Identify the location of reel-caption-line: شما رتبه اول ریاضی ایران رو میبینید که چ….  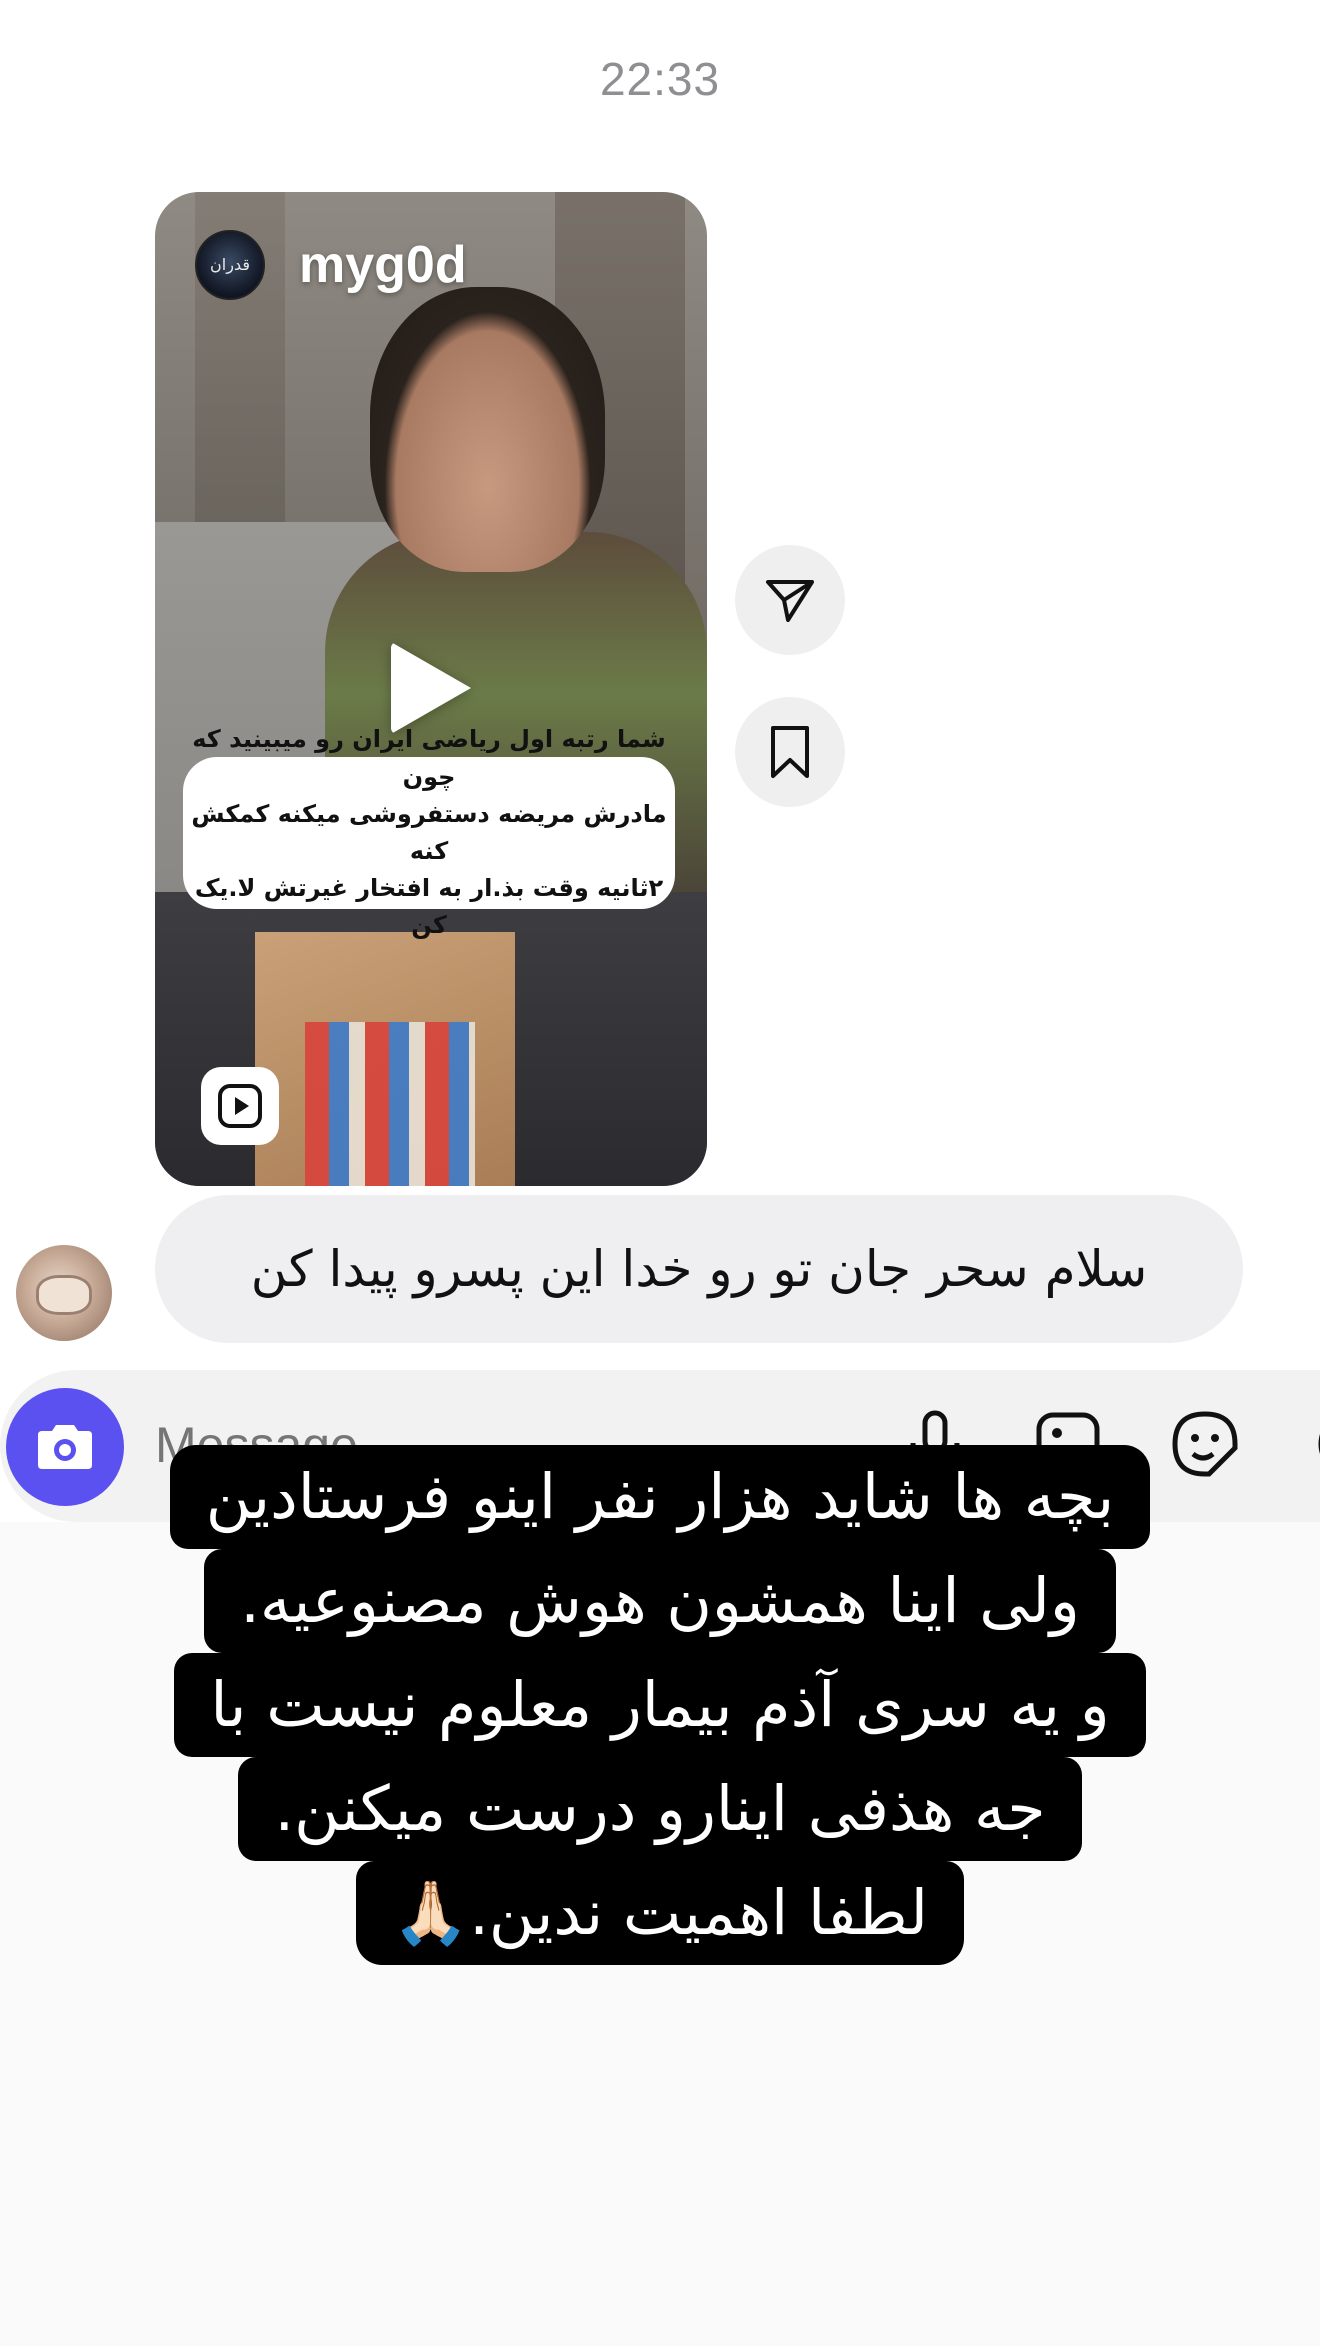
(429, 758).